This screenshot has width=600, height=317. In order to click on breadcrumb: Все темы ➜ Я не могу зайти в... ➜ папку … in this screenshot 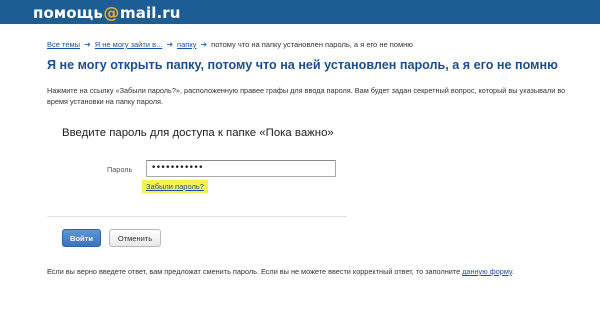, I will do `click(230, 44)`.